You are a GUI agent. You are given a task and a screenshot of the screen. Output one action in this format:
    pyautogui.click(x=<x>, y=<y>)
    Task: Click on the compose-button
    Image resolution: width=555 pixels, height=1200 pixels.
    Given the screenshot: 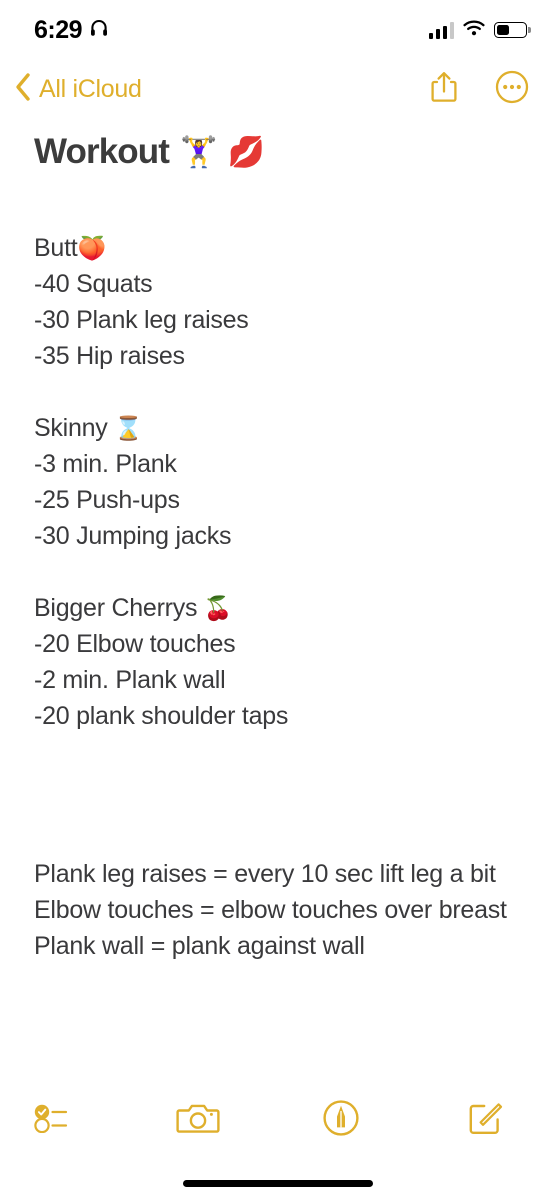 What is the action you would take?
    pyautogui.click(x=485, y=1120)
    